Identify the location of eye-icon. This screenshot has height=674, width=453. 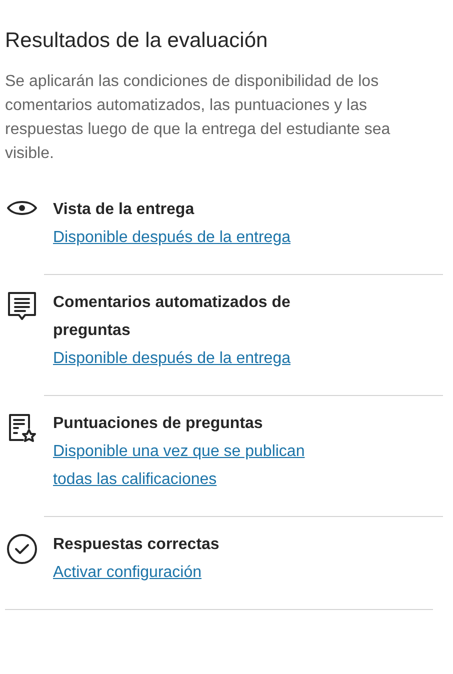
(22, 208).